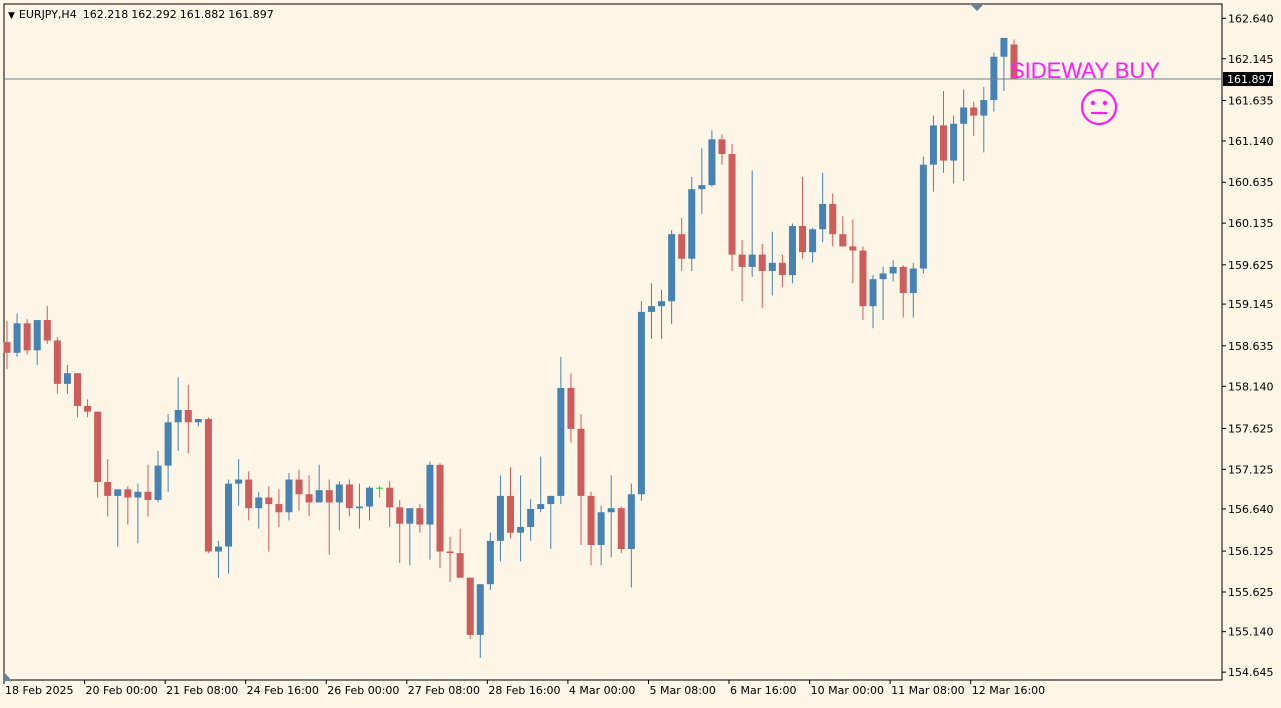 This screenshot has width=1281, height=708. Describe the element at coordinates (363, 690) in the screenshot. I see `x-tick-label: 26 Feb 00:00` at that location.